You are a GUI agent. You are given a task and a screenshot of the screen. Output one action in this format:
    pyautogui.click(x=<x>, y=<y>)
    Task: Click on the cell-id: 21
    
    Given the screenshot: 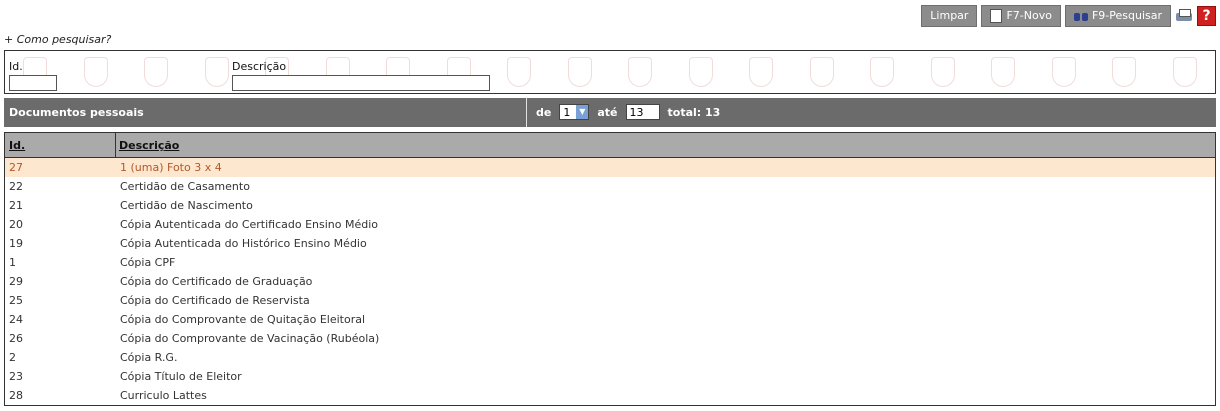 What is the action you would take?
    pyautogui.click(x=16, y=205)
    